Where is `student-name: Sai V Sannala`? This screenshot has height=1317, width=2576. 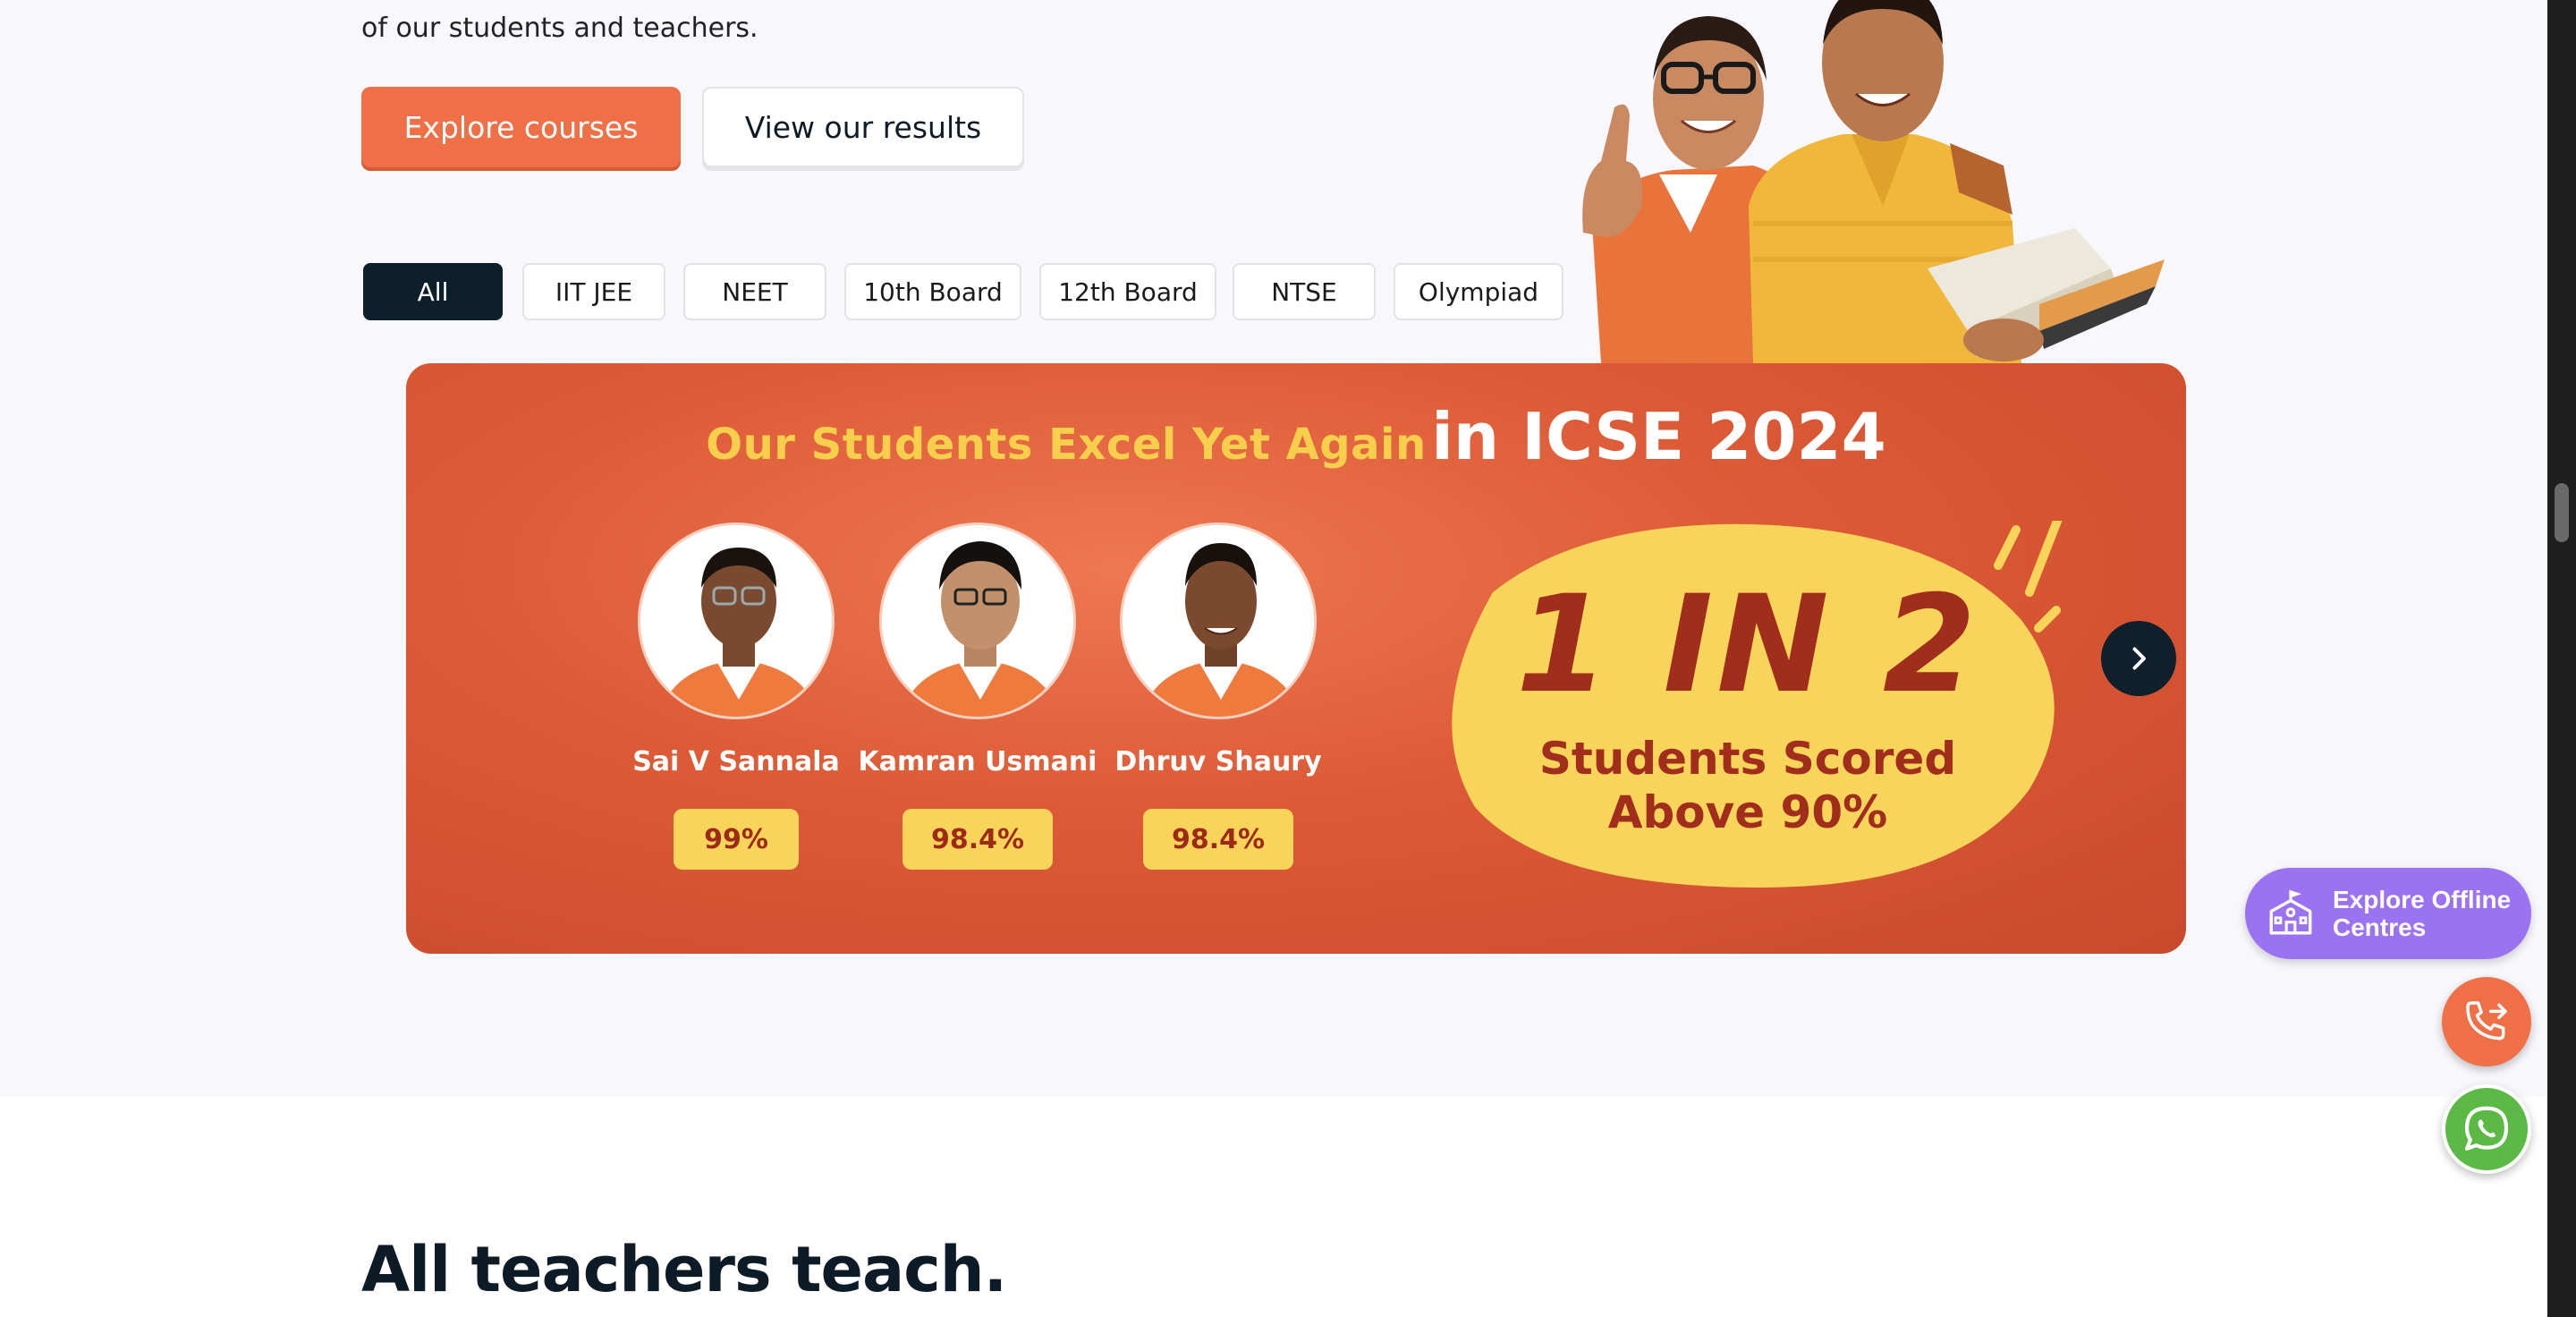 student-name: Sai V Sannala is located at coordinates (736, 761).